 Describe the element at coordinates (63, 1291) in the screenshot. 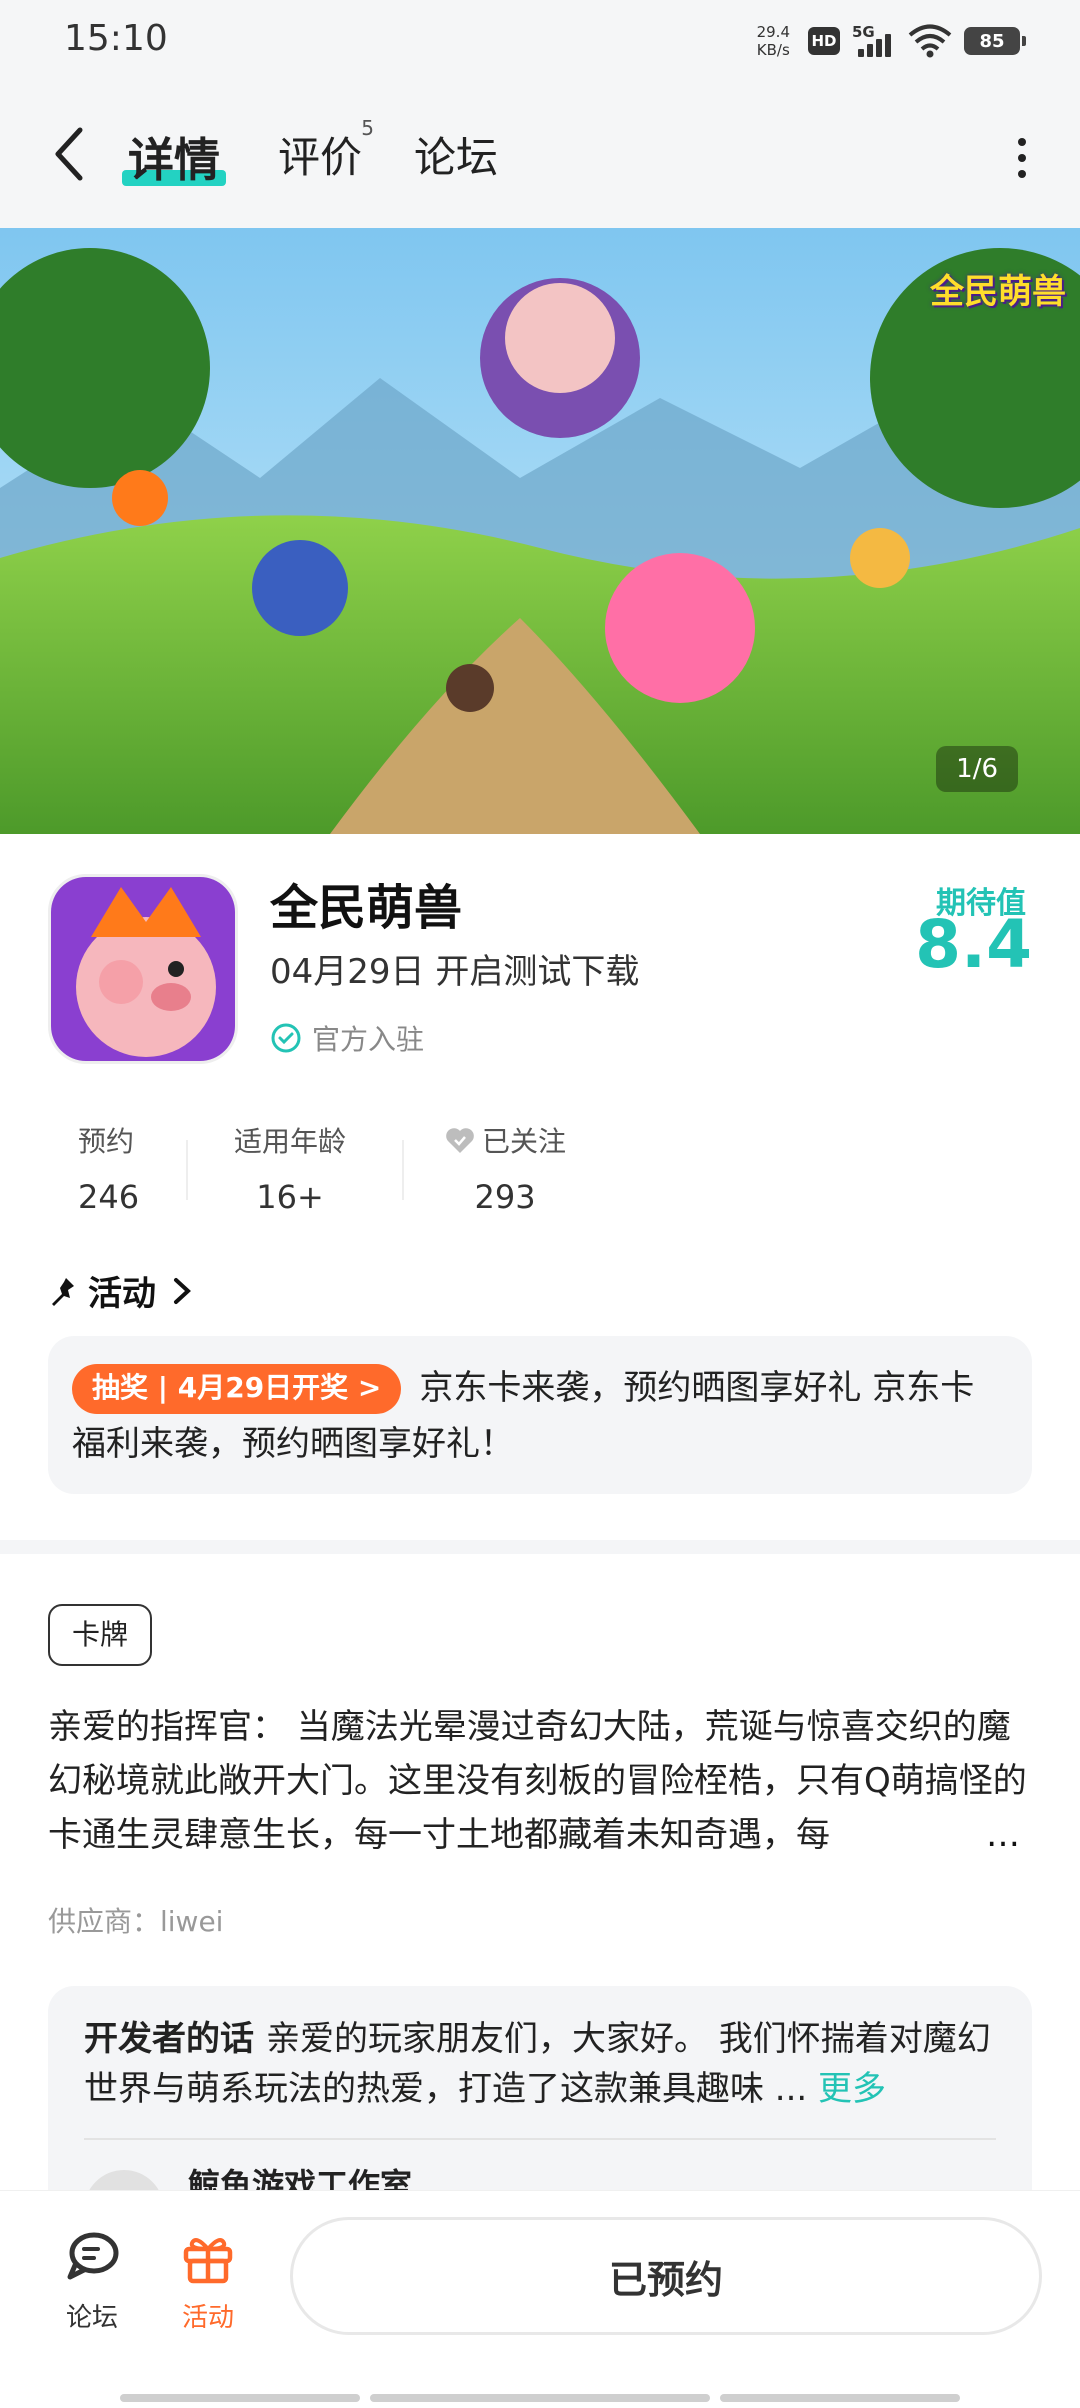

I see `pin-icon` at that location.